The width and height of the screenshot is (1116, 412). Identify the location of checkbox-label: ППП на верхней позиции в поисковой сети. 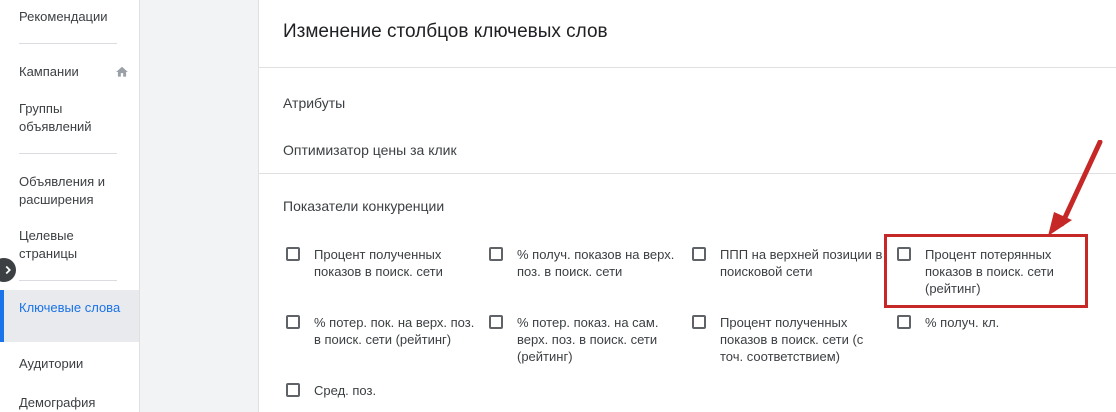
(801, 263).